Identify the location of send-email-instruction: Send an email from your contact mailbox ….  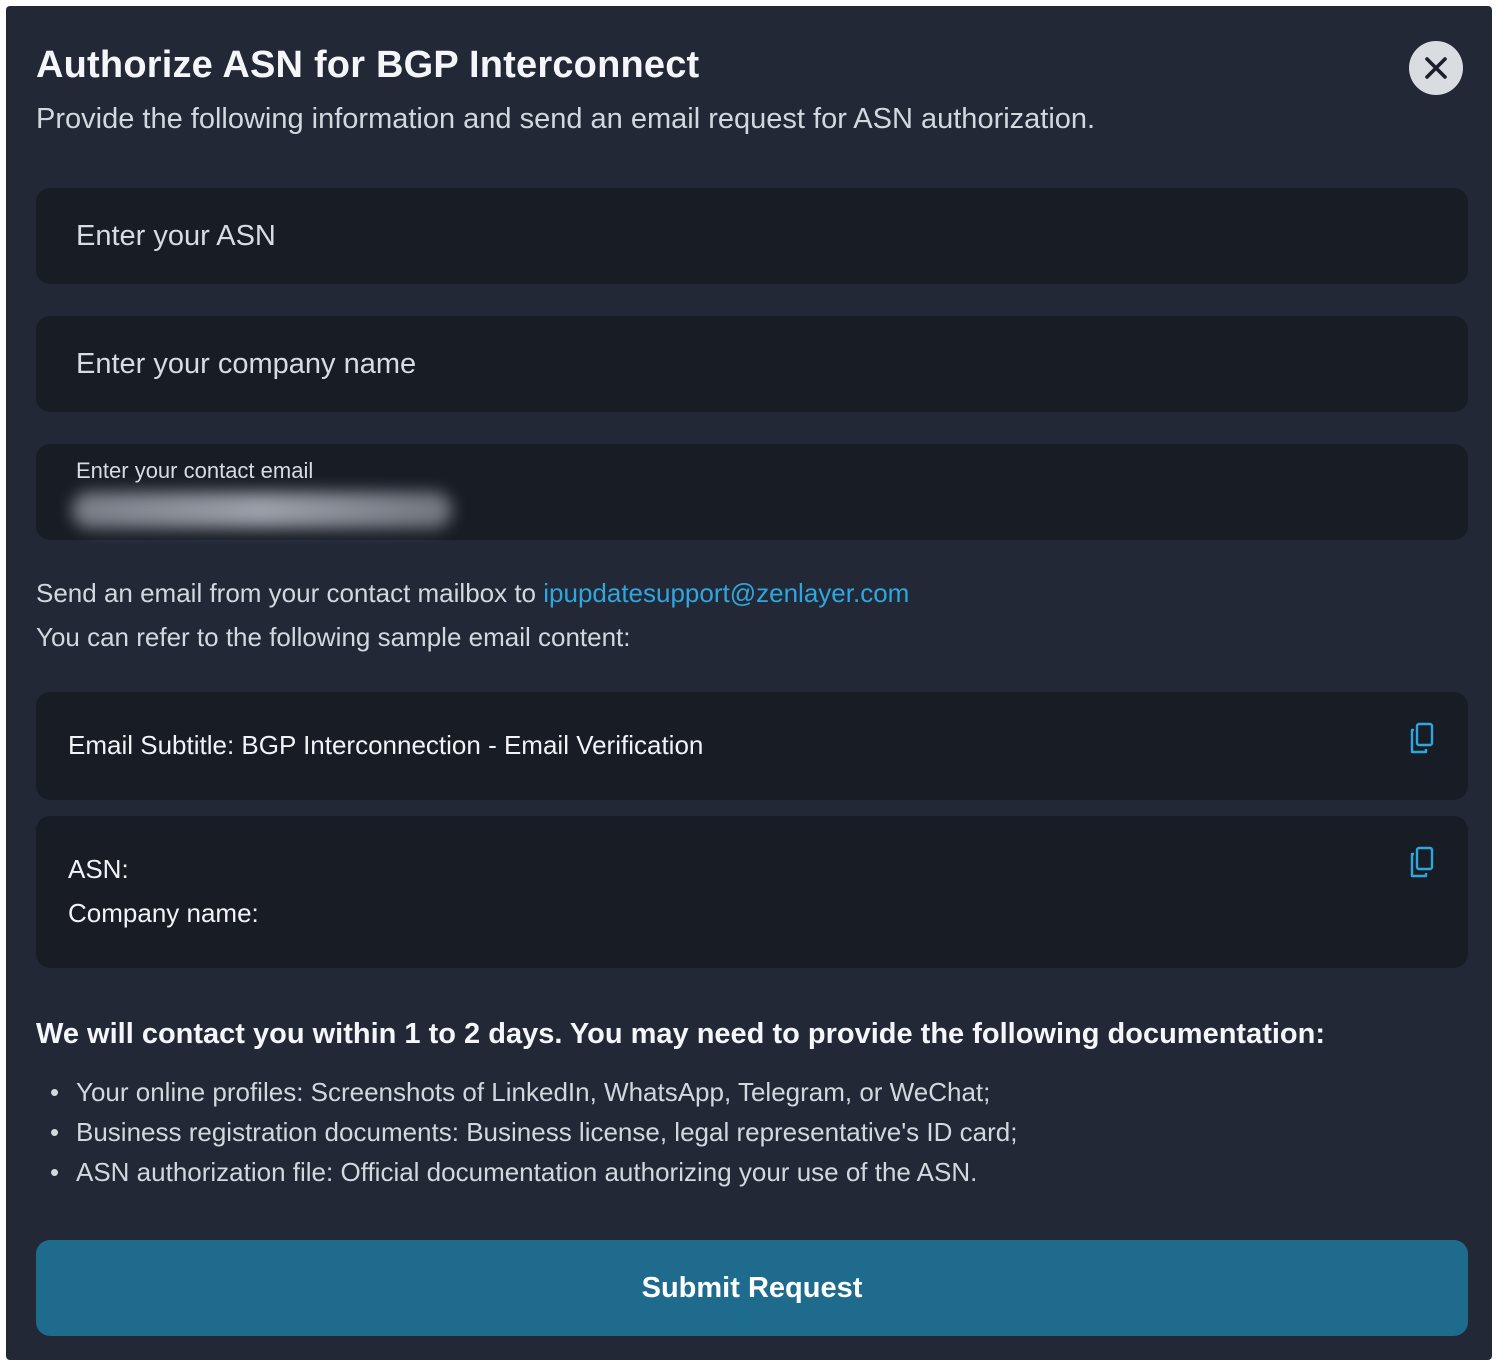
(472, 593).